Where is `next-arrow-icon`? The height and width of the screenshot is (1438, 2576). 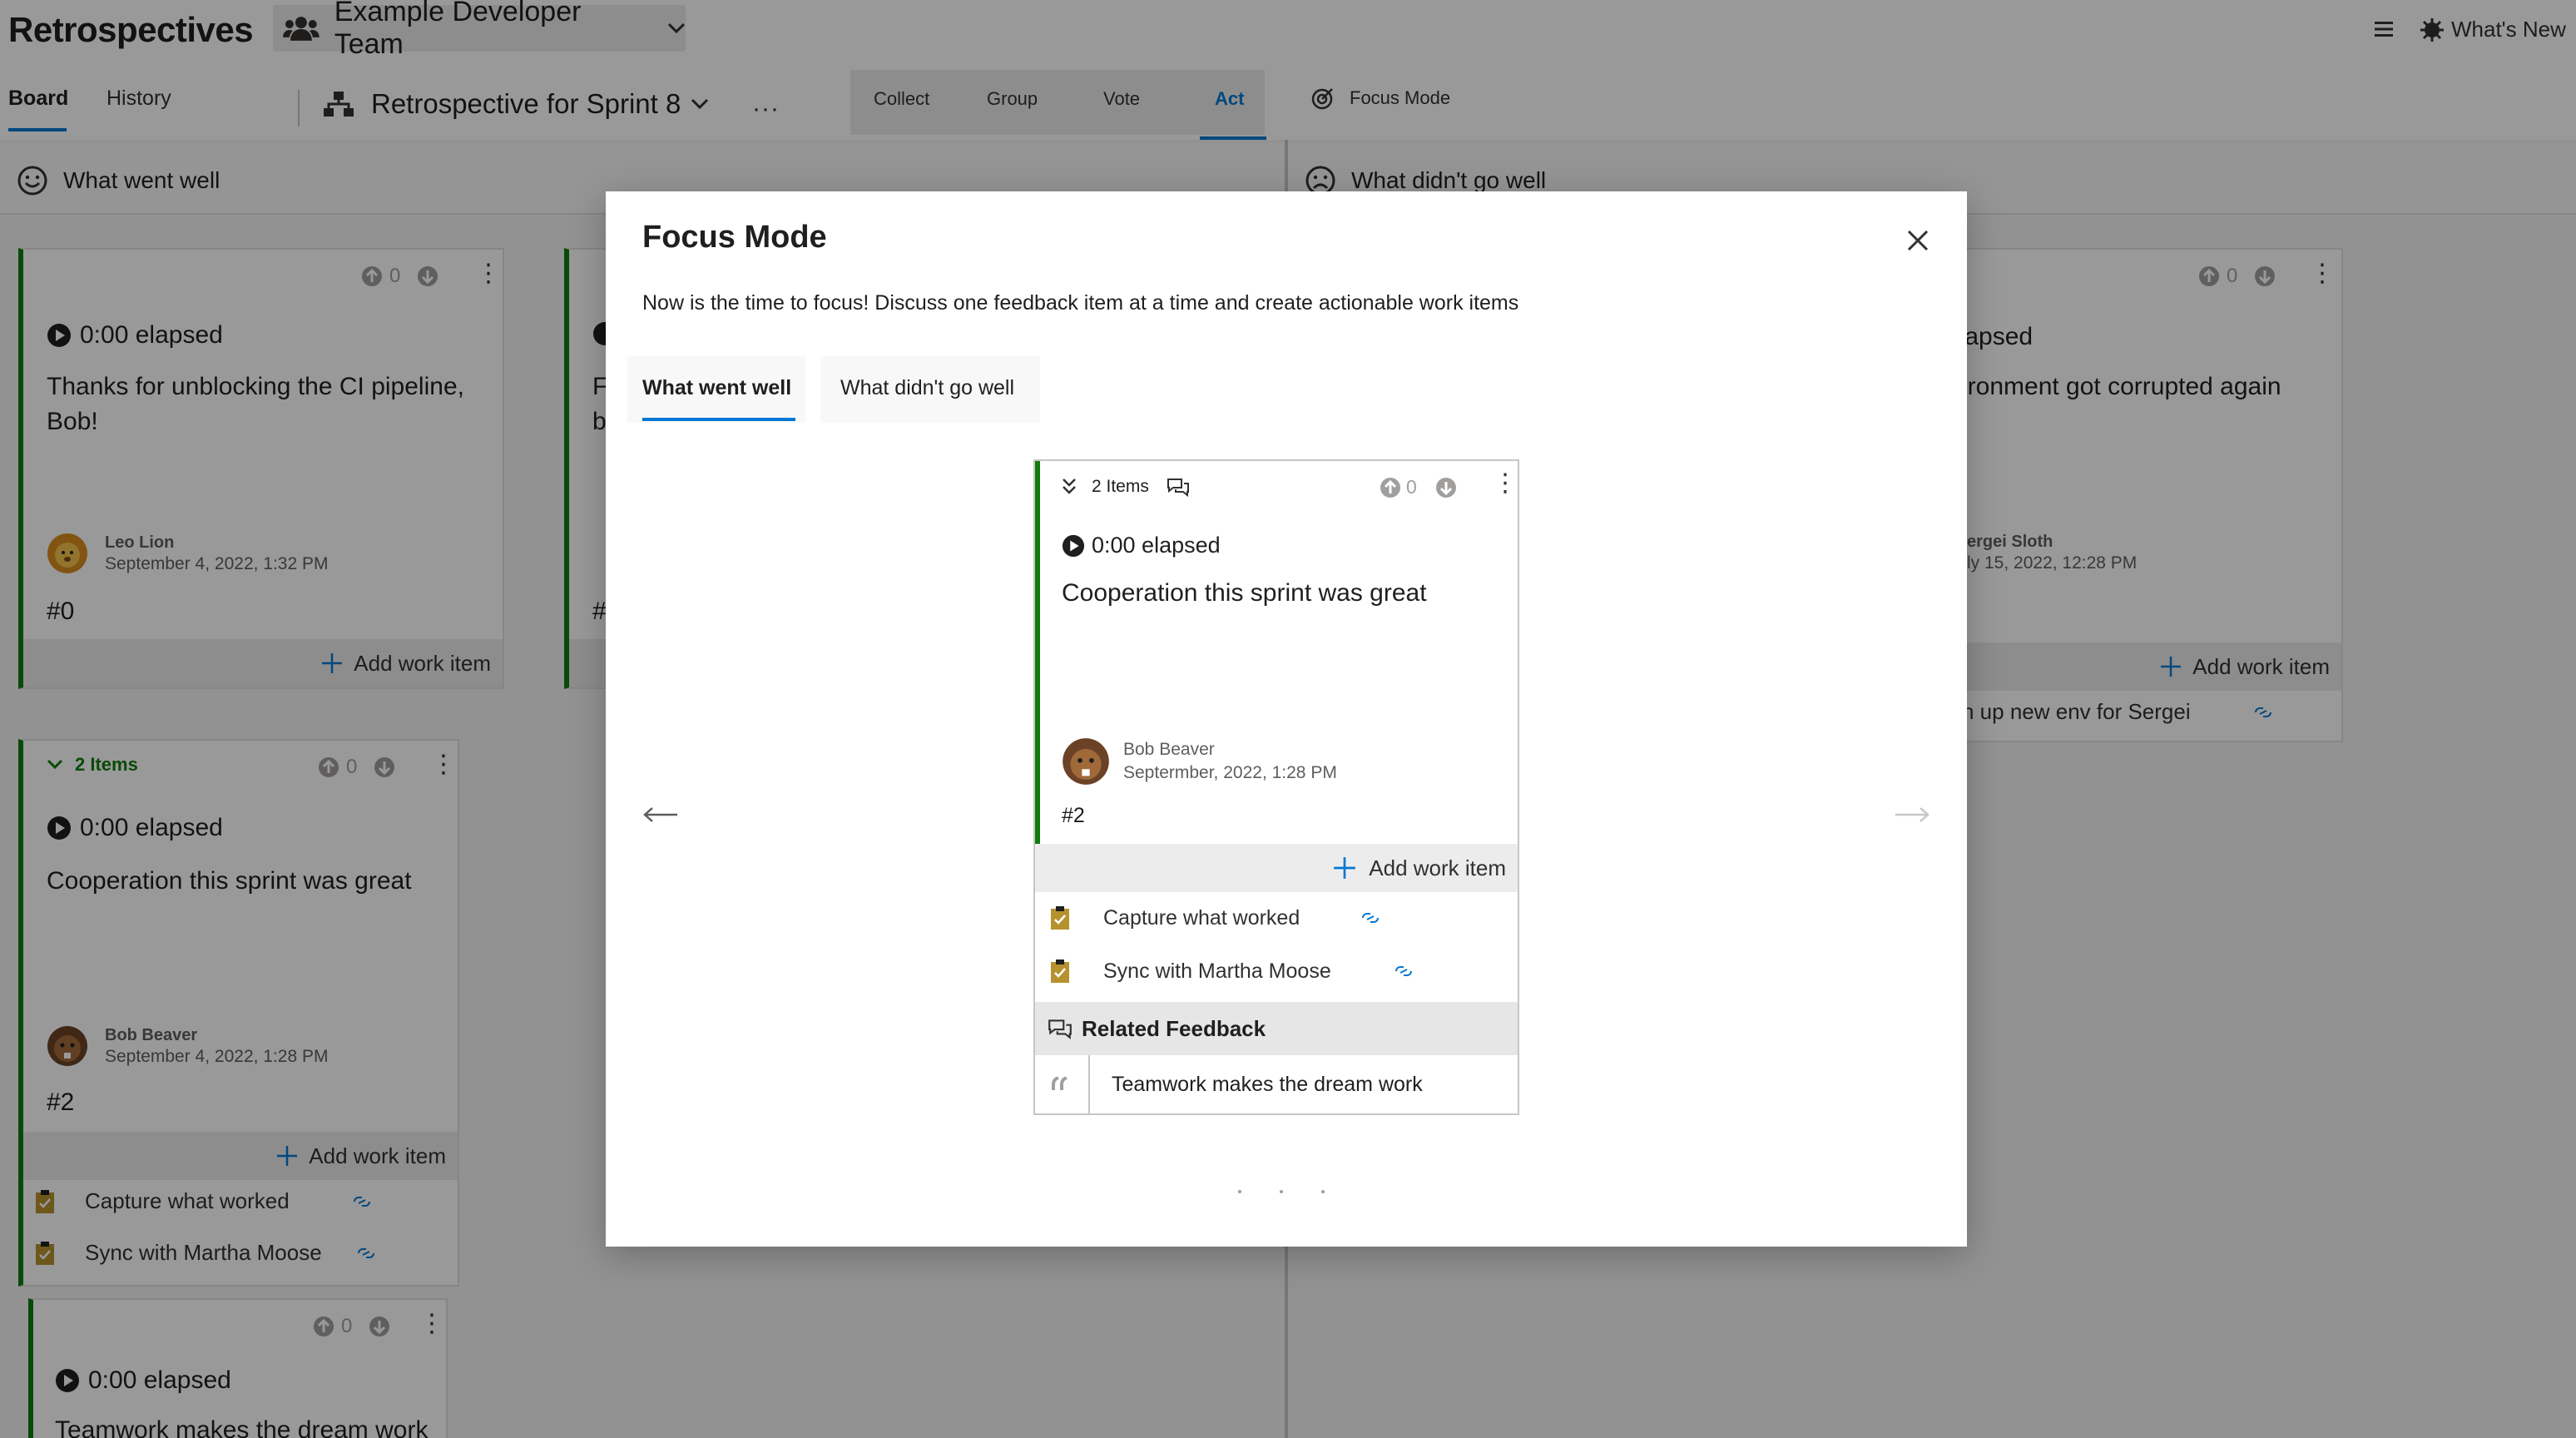 next-arrow-icon is located at coordinates (1912, 815).